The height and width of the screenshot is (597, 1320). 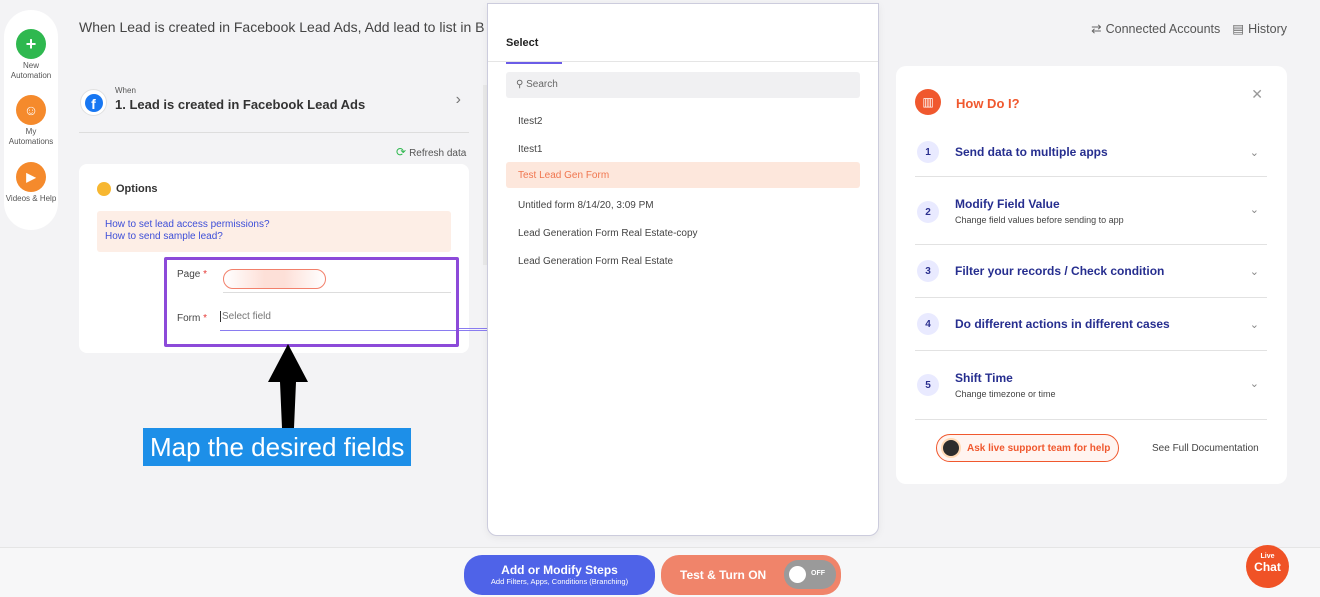 What do you see at coordinates (559, 570) in the screenshot?
I see `steps-label: Add or Modify Steps` at bounding box center [559, 570].